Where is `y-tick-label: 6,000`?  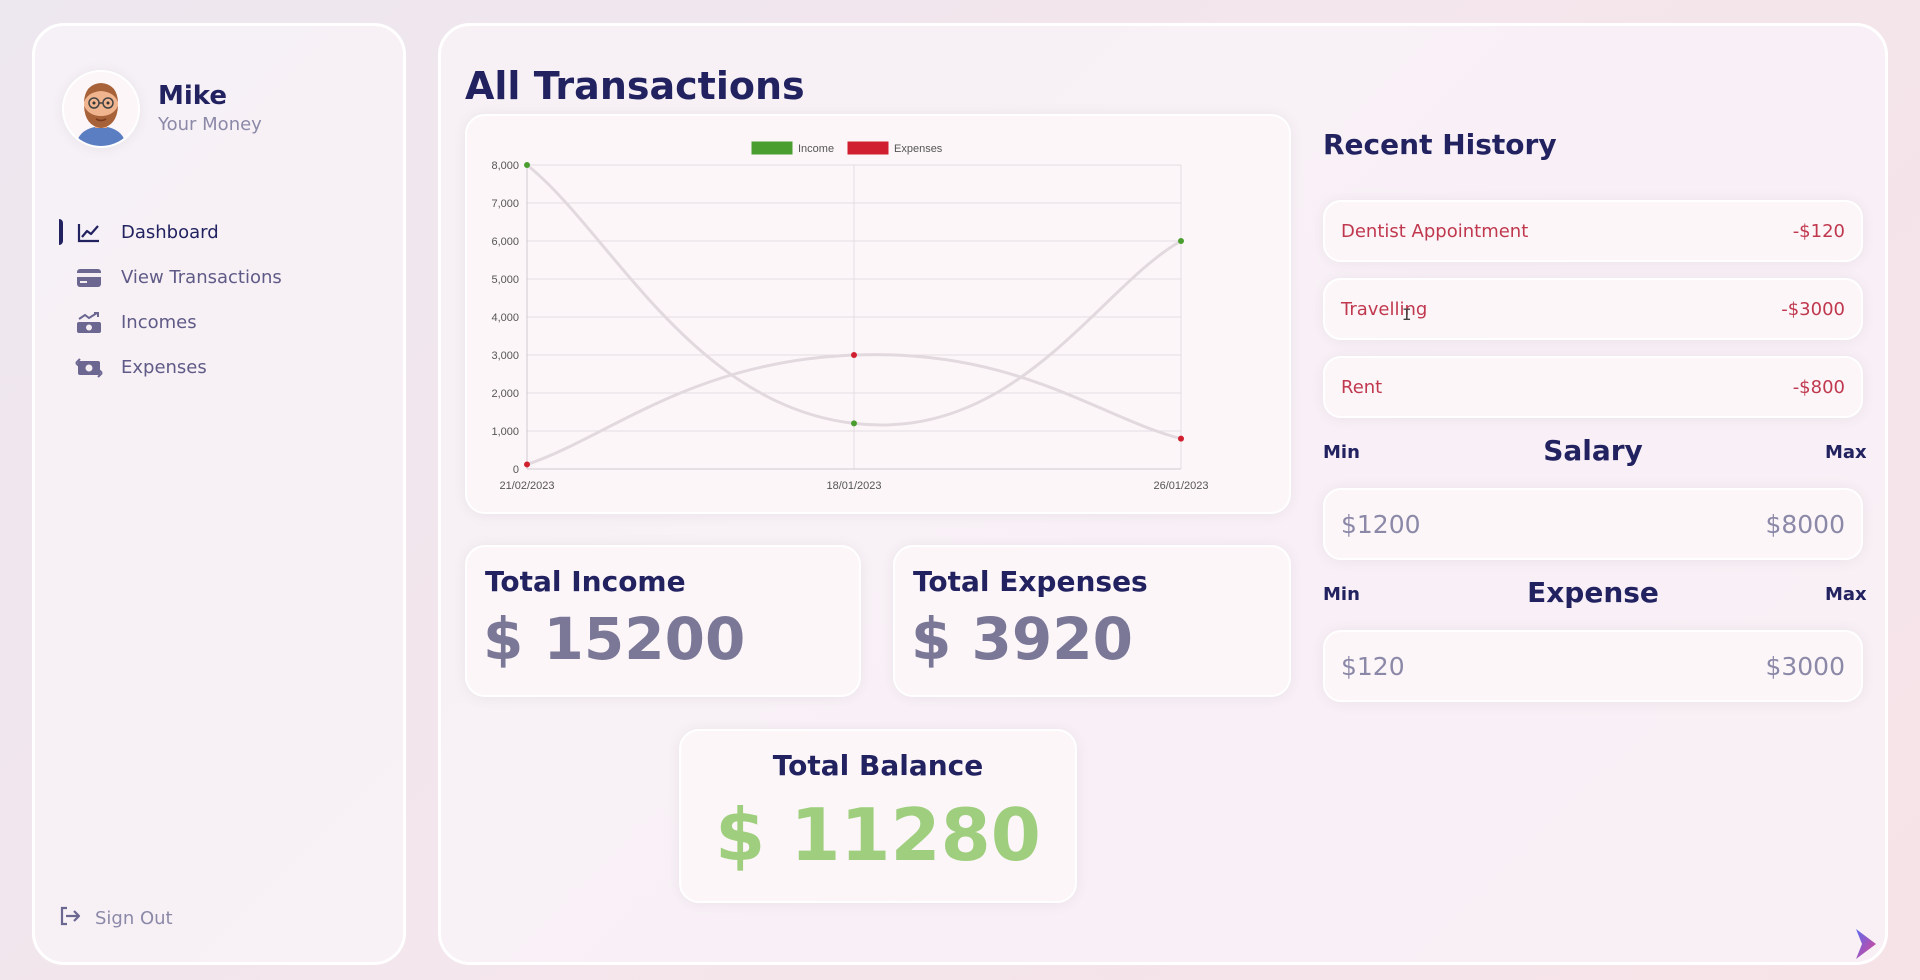 y-tick-label: 6,000 is located at coordinates (505, 242).